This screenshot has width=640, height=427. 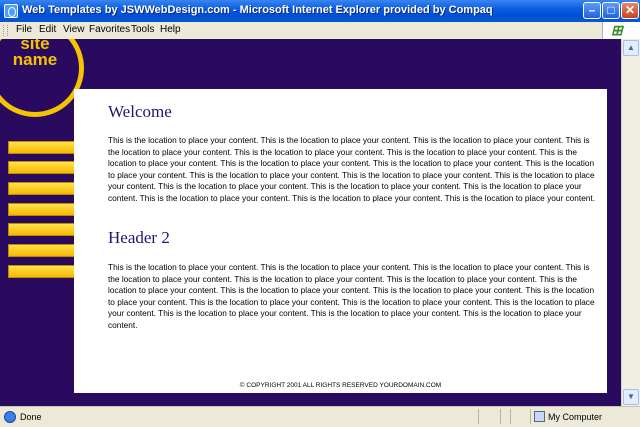 I want to click on security-zone: My Computer, so click(x=575, y=417).